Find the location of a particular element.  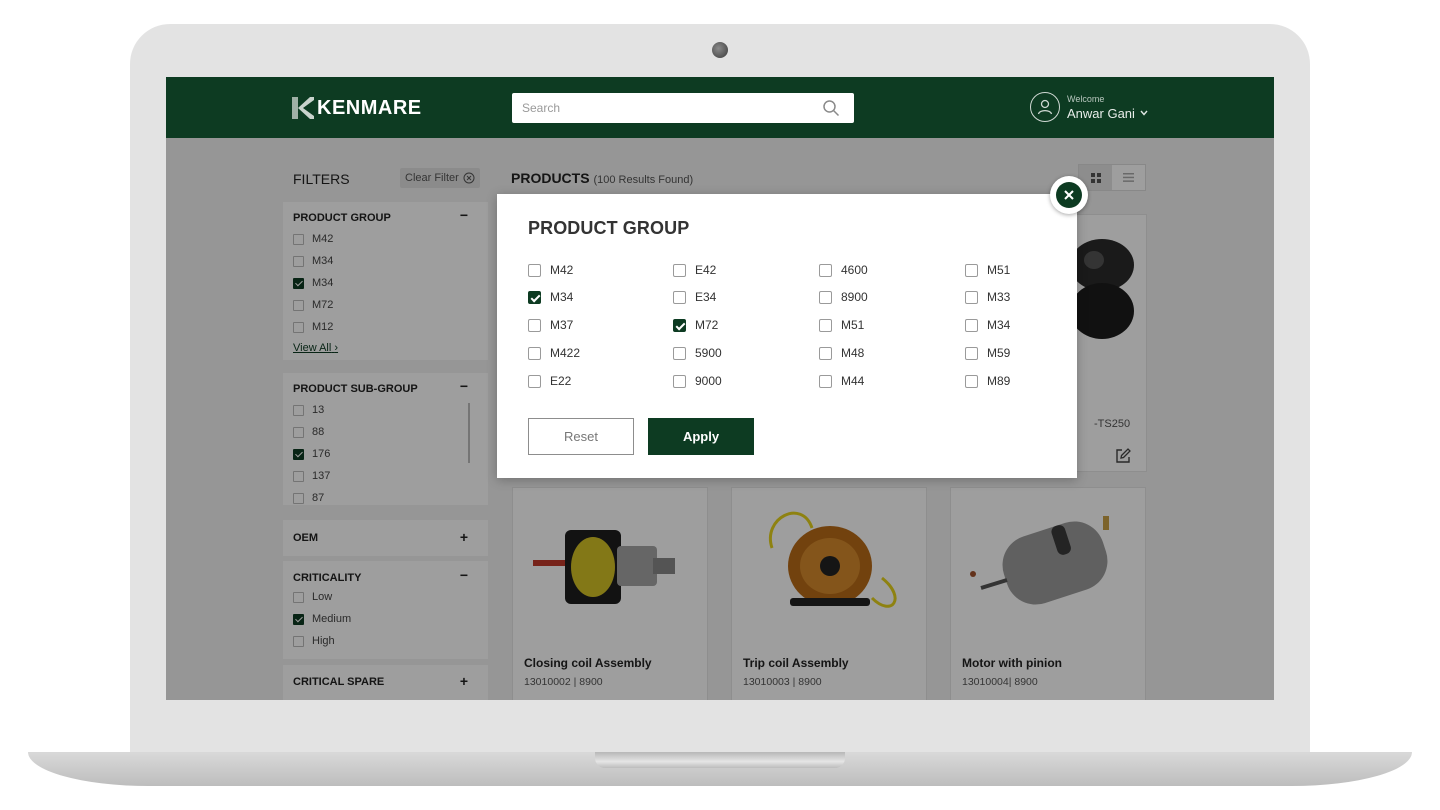

chevron-down-icon is located at coordinates (1144, 113).